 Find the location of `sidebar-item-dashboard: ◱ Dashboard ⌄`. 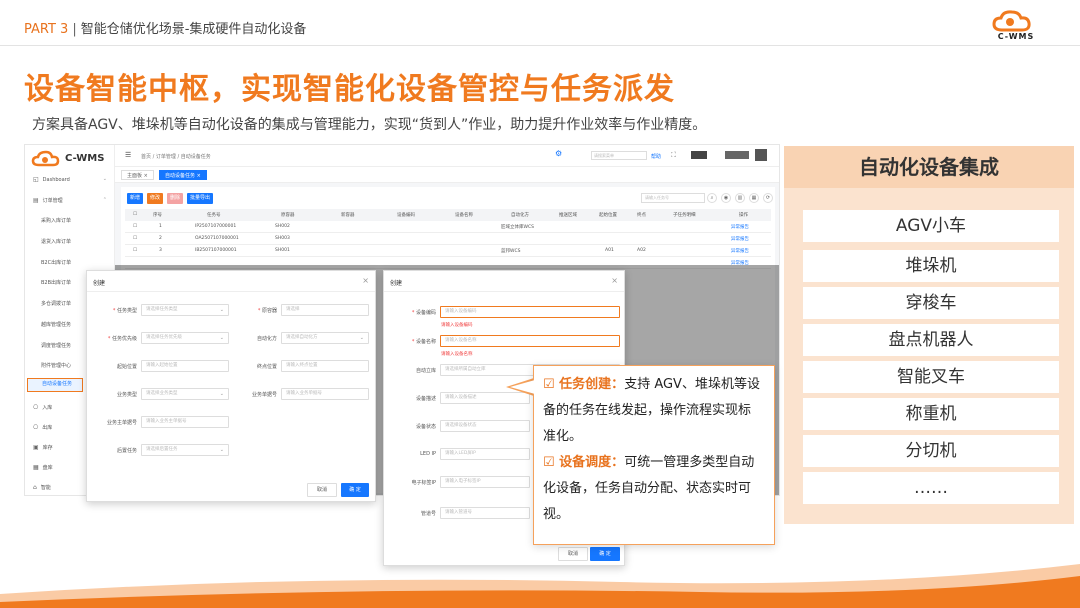

sidebar-item-dashboard: ◱ Dashboard ⌄ is located at coordinates (70, 179).